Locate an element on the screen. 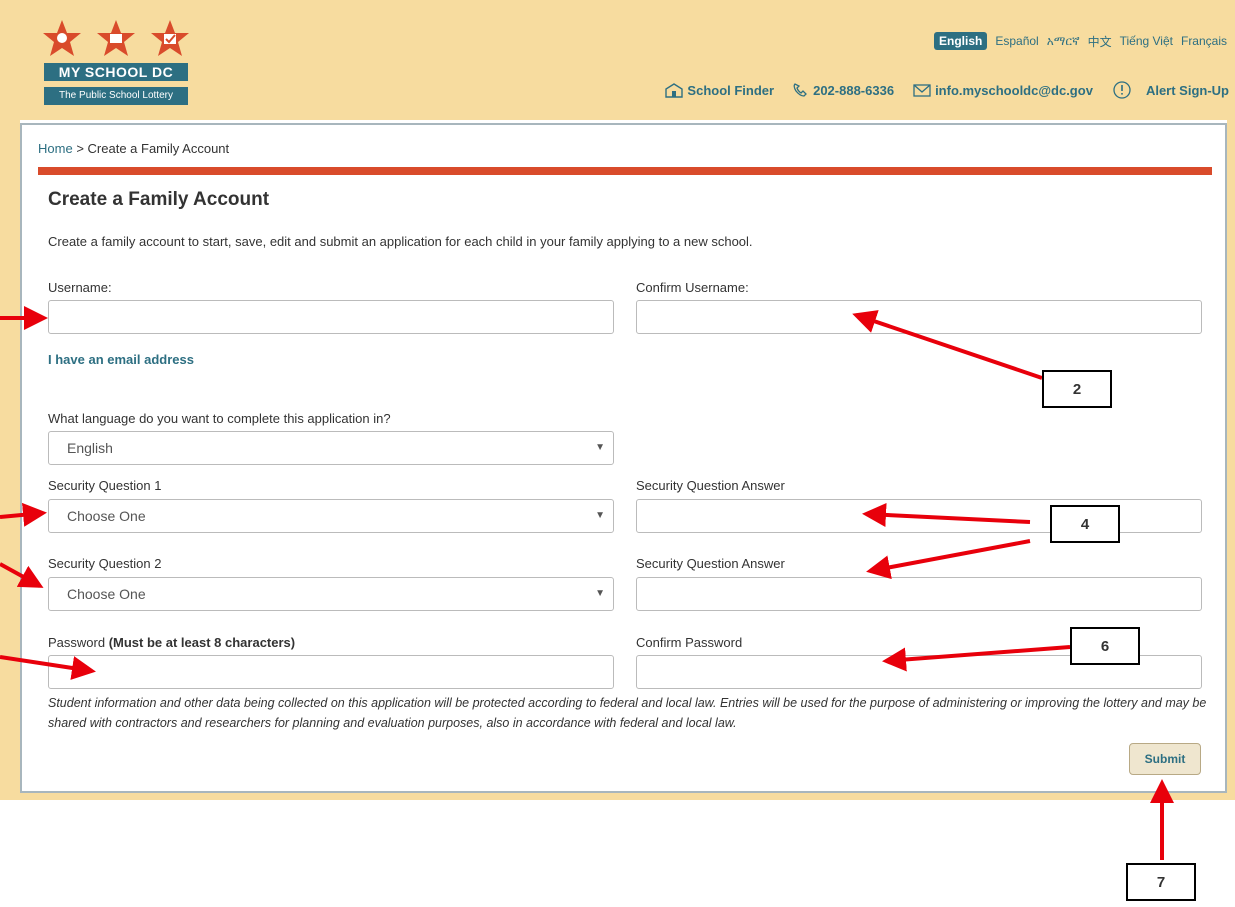  arrow-6b is located at coordinates (976, 658).